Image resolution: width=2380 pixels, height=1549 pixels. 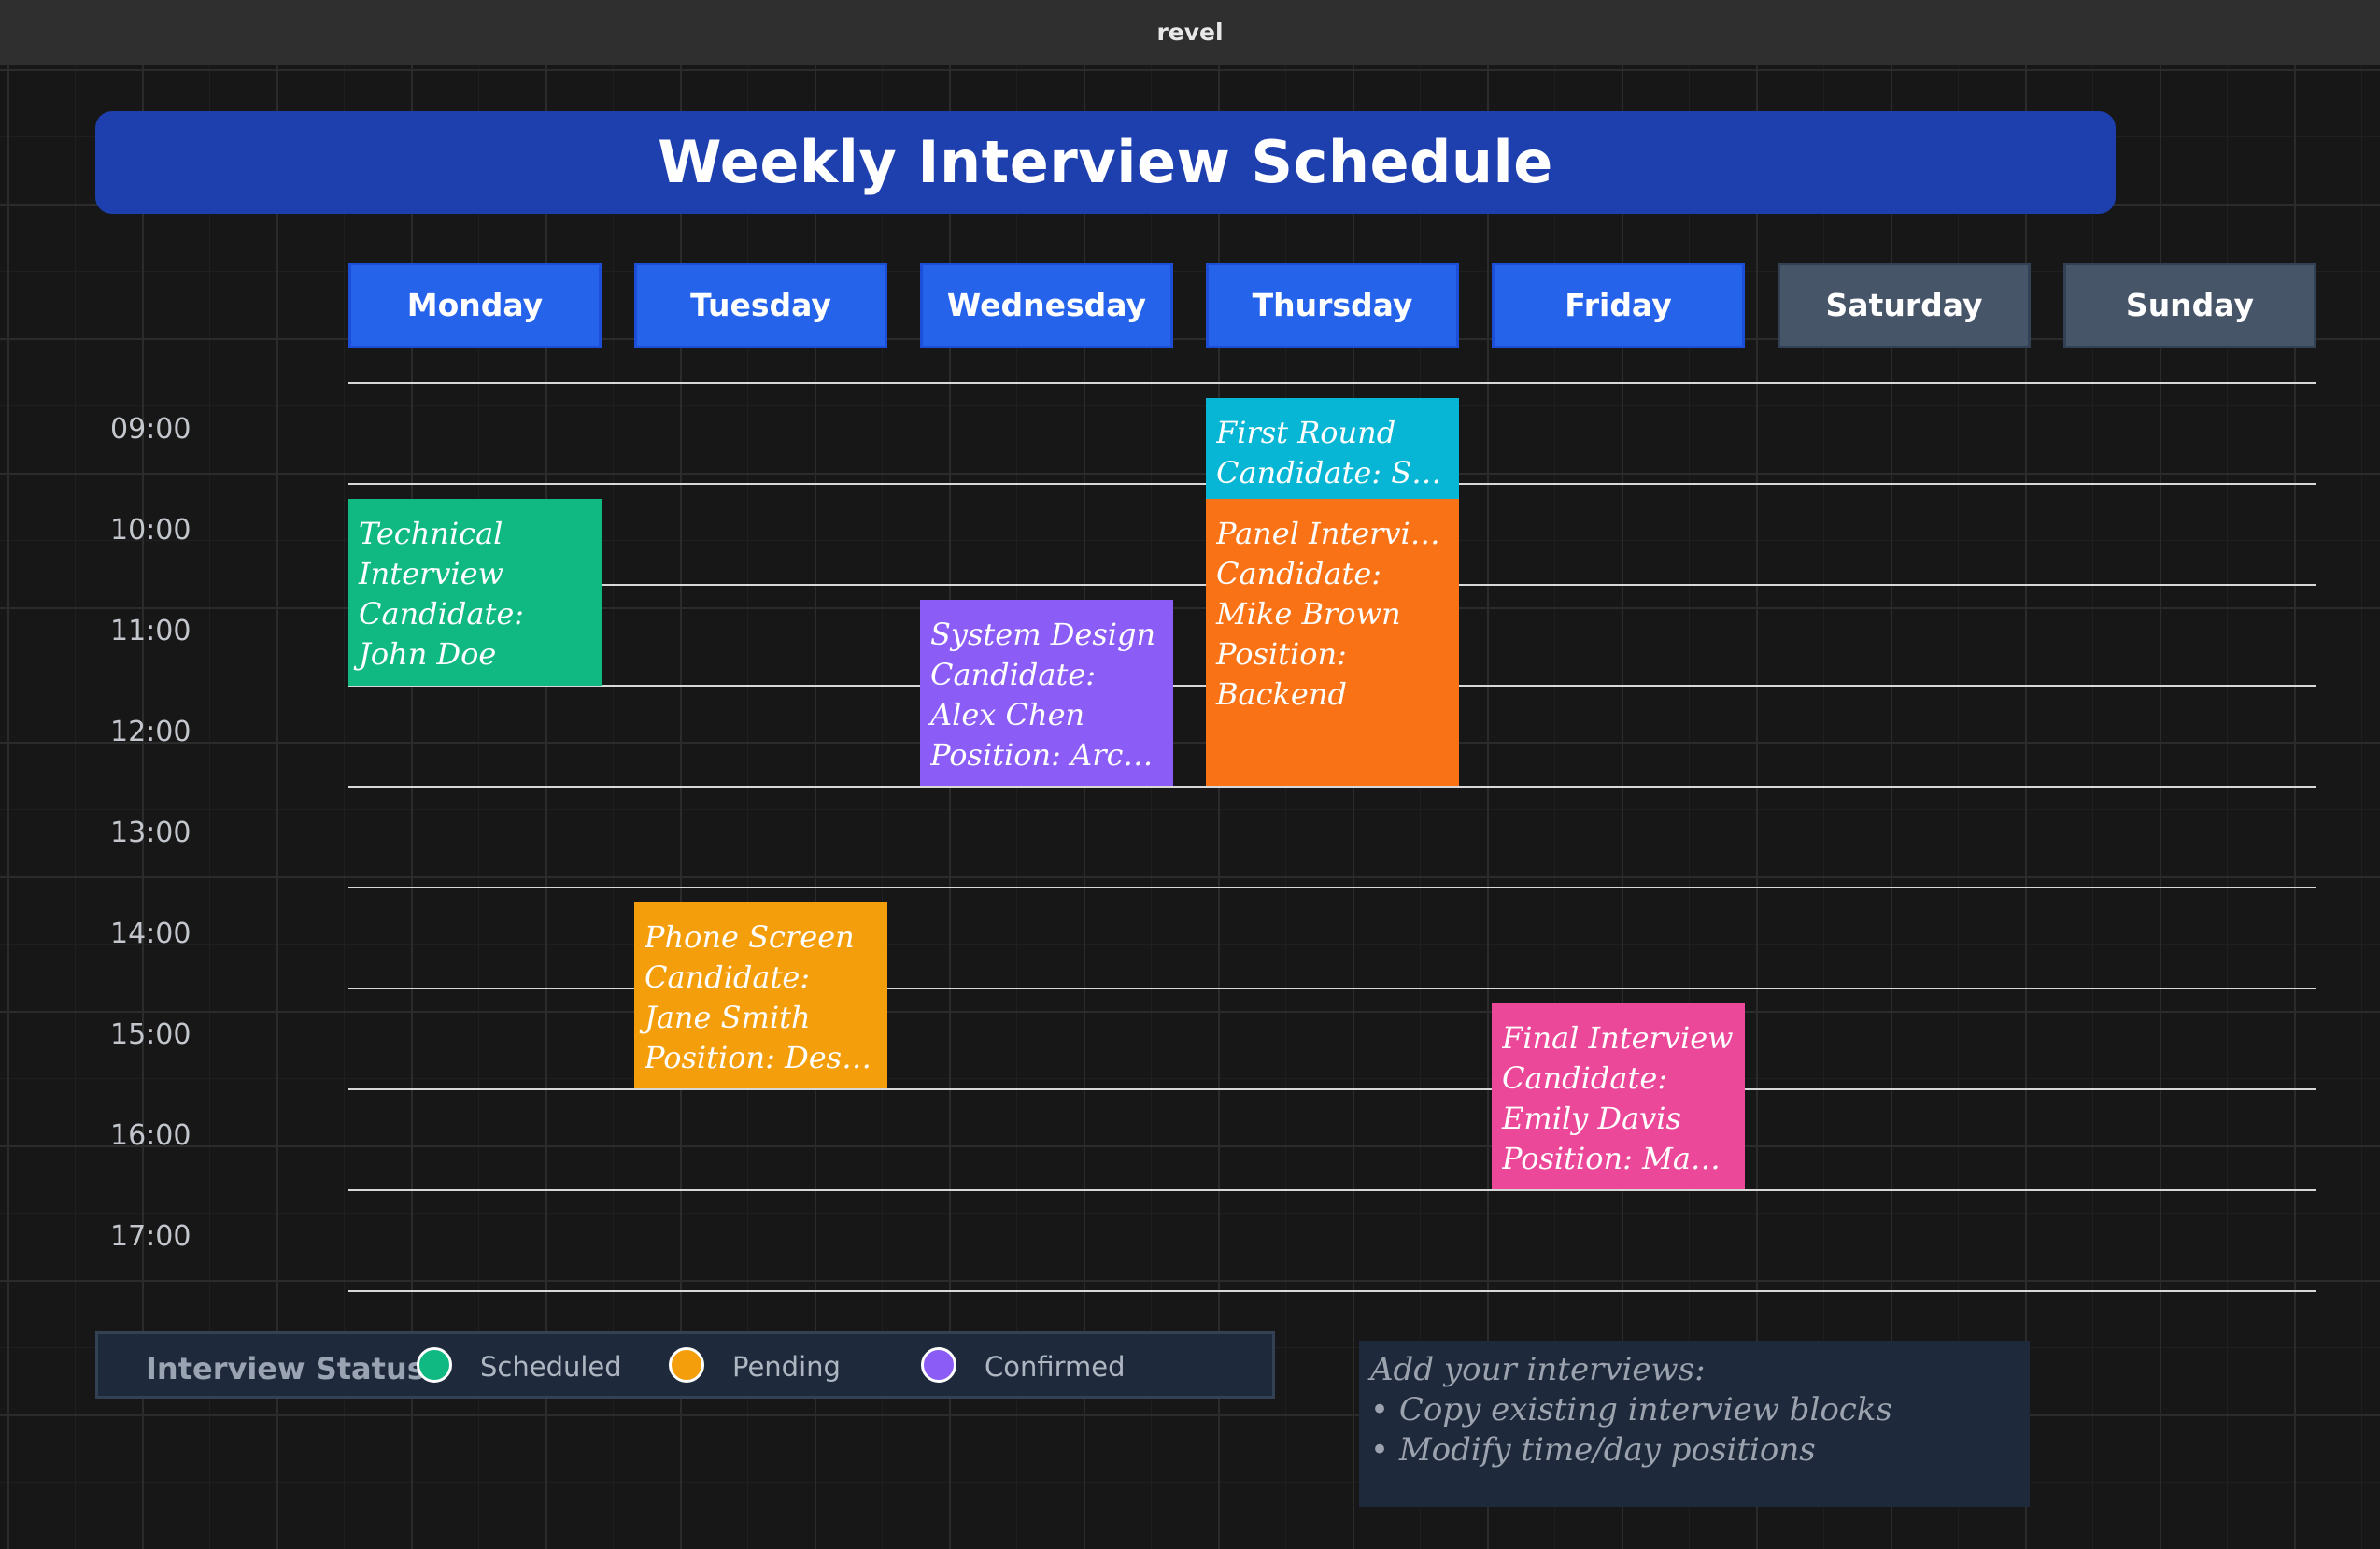 I want to click on instruction-item: • Modify time/day positions, so click(x=1593, y=1450).